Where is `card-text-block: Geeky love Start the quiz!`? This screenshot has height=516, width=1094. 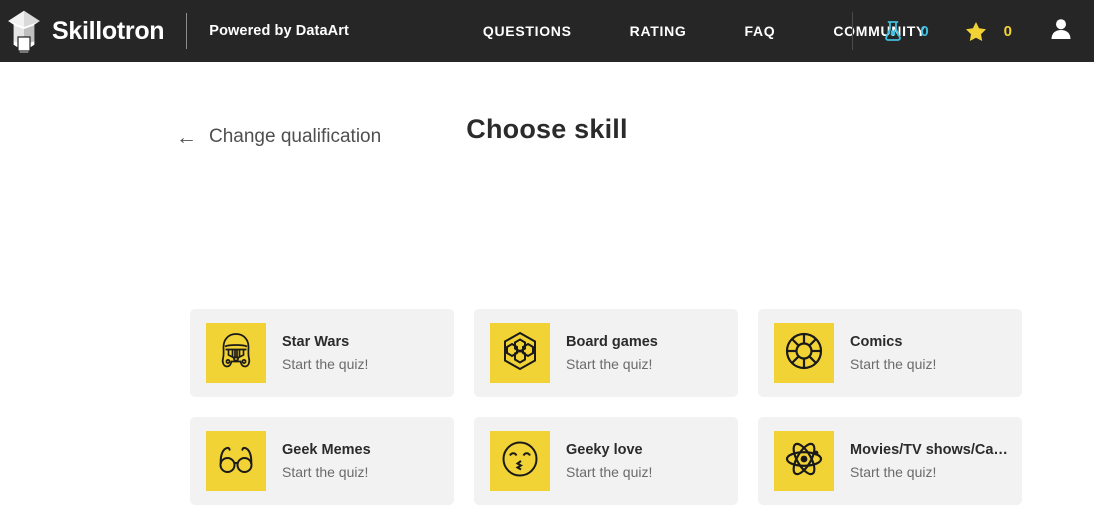 card-text-block: Geeky love Start the quiz! is located at coordinates (609, 461).